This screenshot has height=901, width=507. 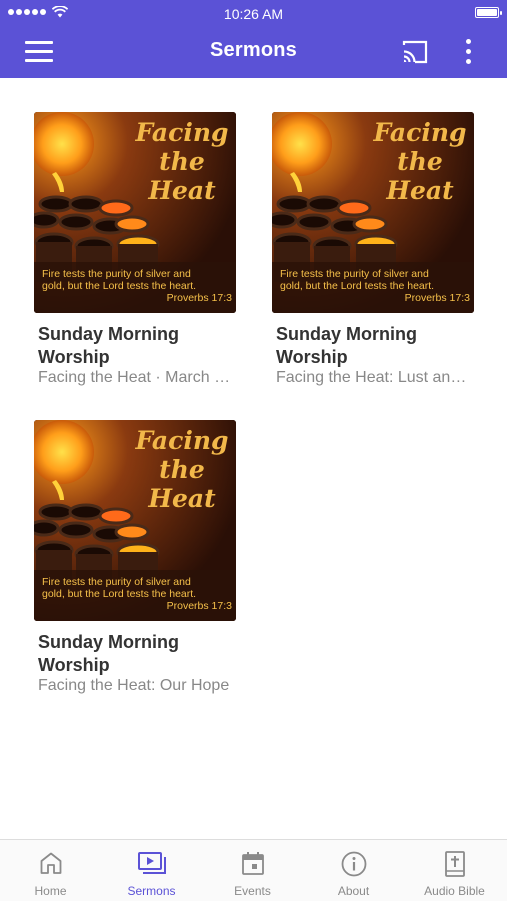 I want to click on sermon-subtitle: Facing the Heat · March 31, 2019, so click(x=135, y=377).